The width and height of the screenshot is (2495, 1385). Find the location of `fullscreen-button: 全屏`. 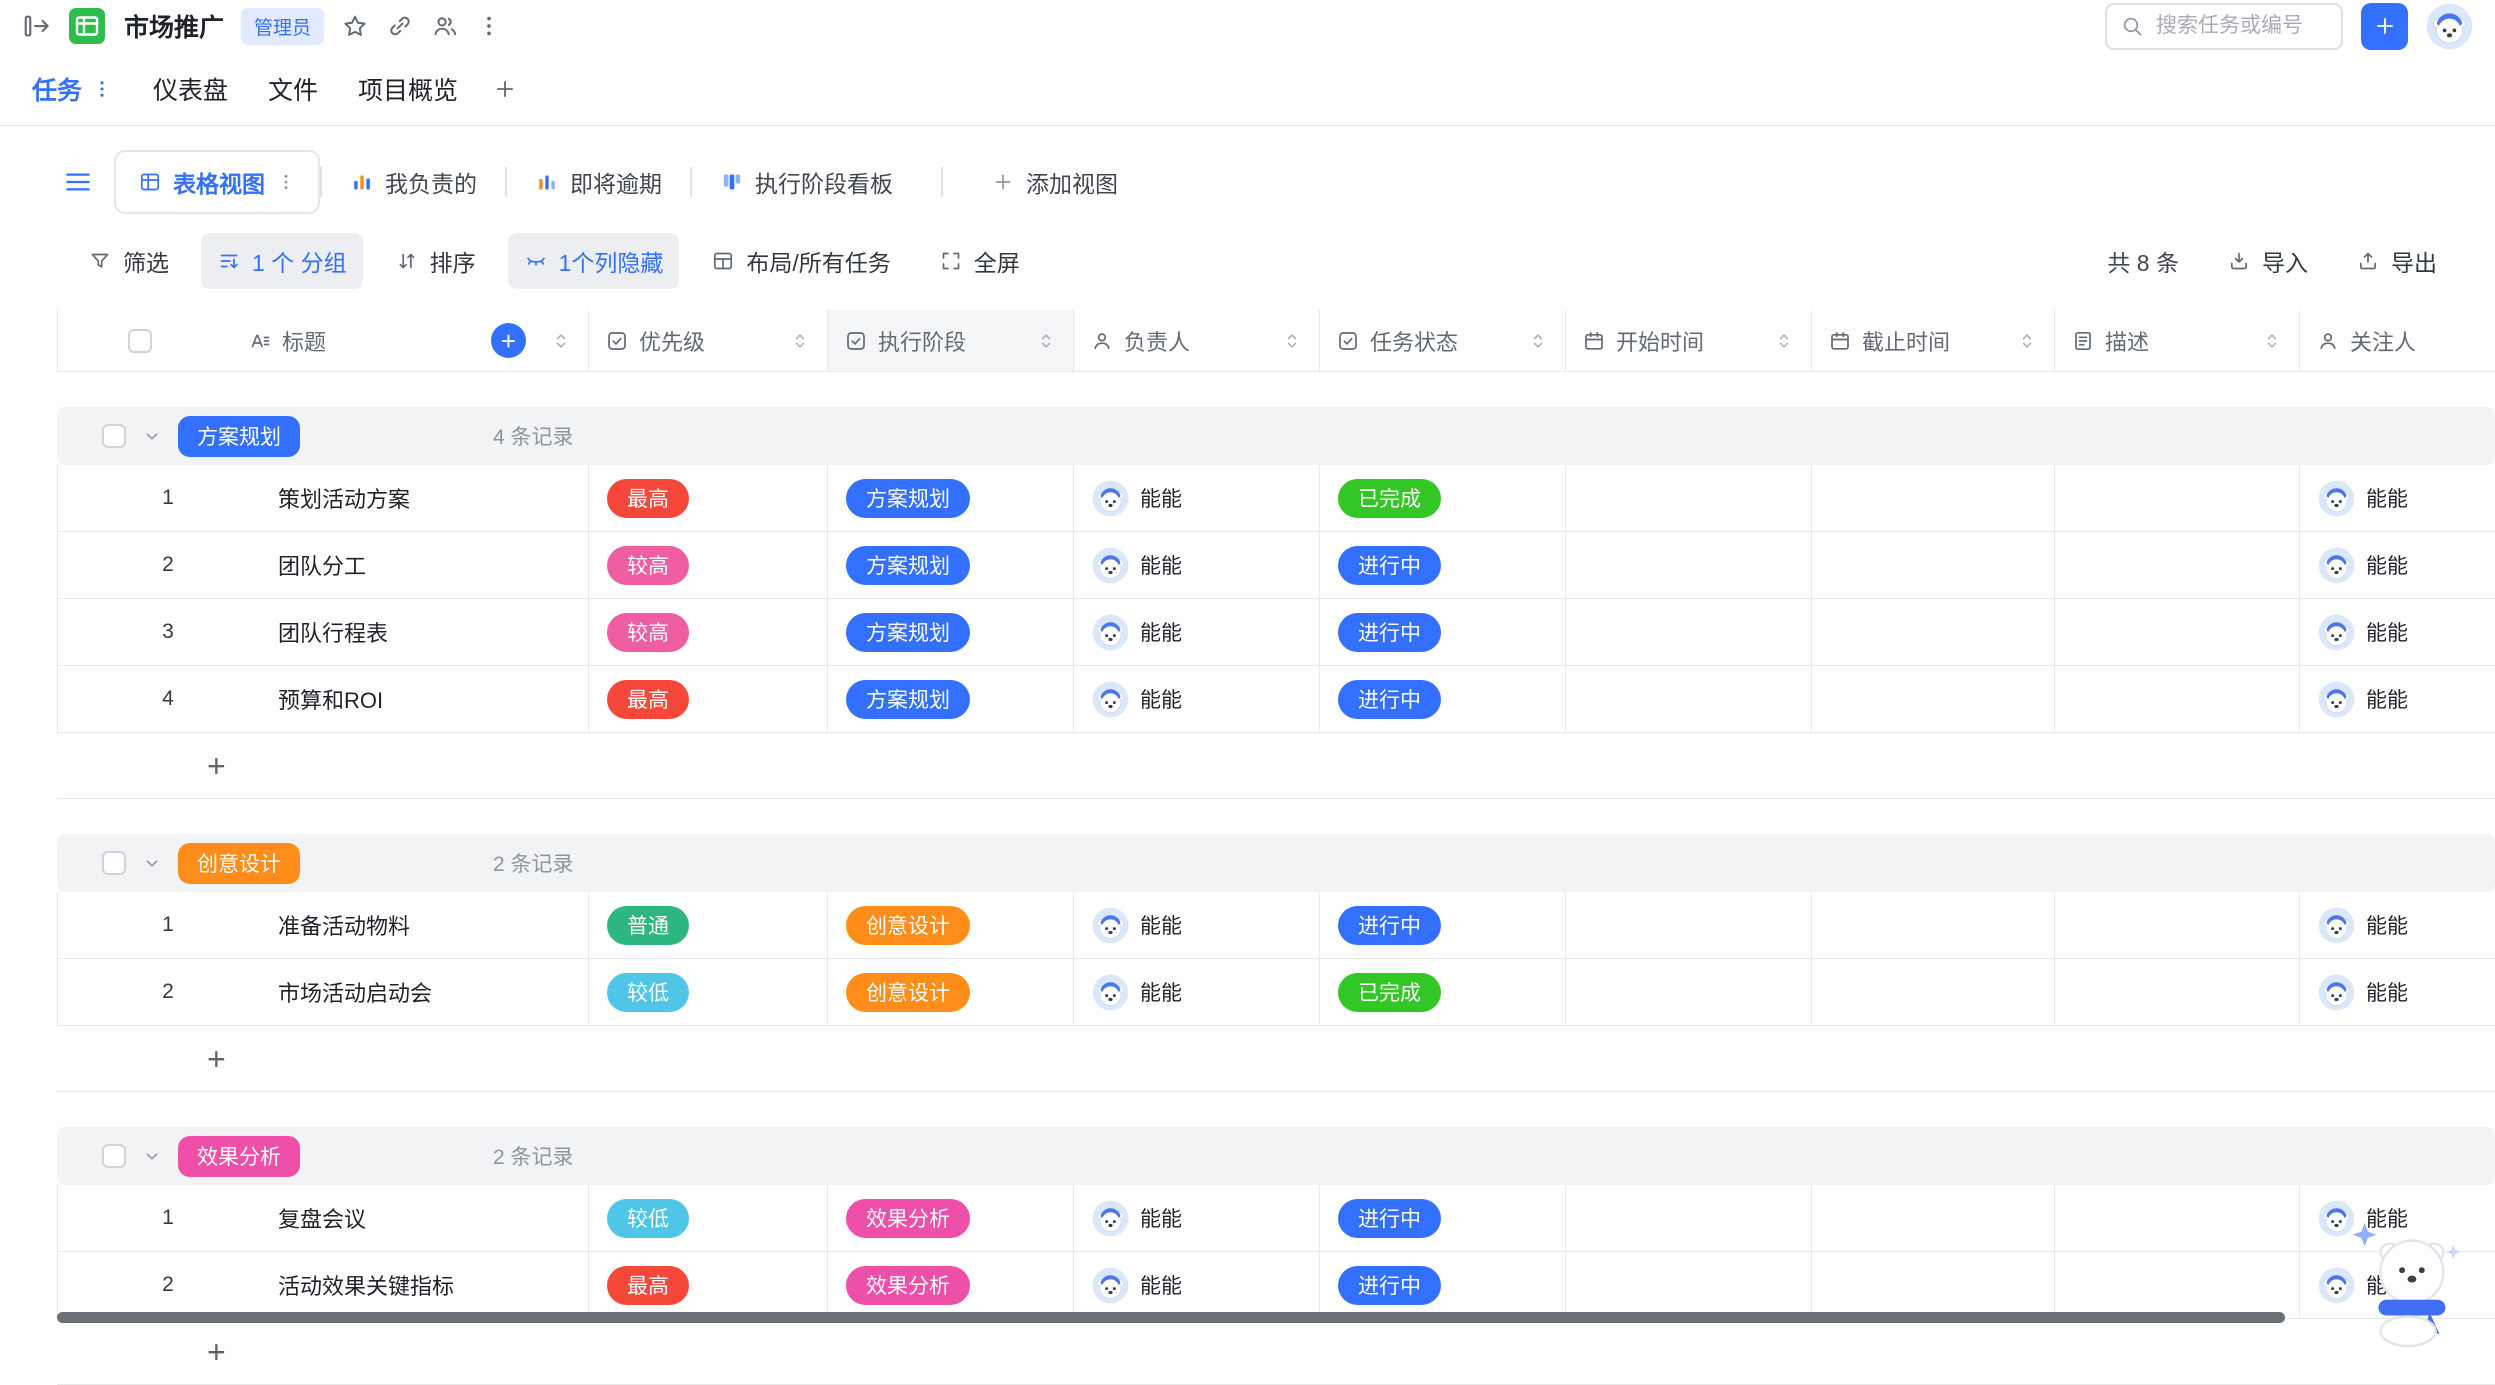

fullscreen-button: 全屏 is located at coordinates (979, 261).